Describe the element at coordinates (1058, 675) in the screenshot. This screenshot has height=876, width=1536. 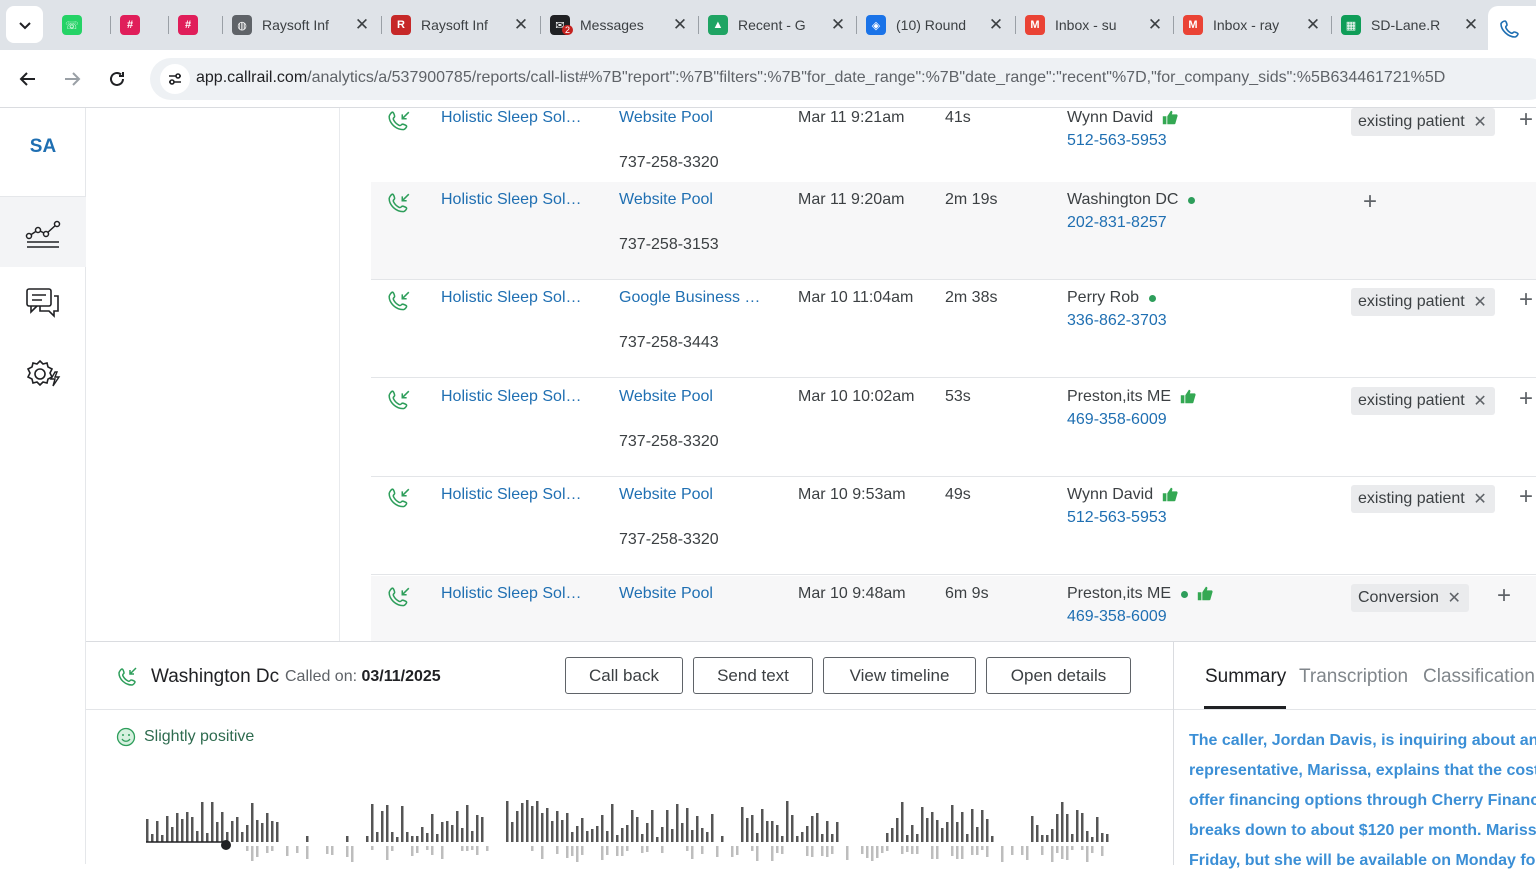
I see `open-details-button: Open details` at that location.